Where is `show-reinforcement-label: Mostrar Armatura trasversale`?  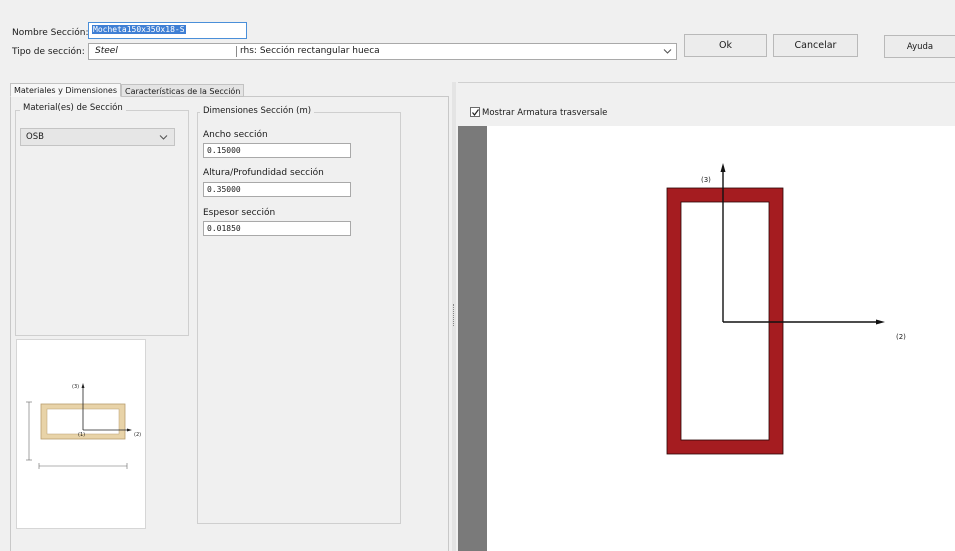 show-reinforcement-label: Mostrar Armatura trasversale is located at coordinates (545, 113).